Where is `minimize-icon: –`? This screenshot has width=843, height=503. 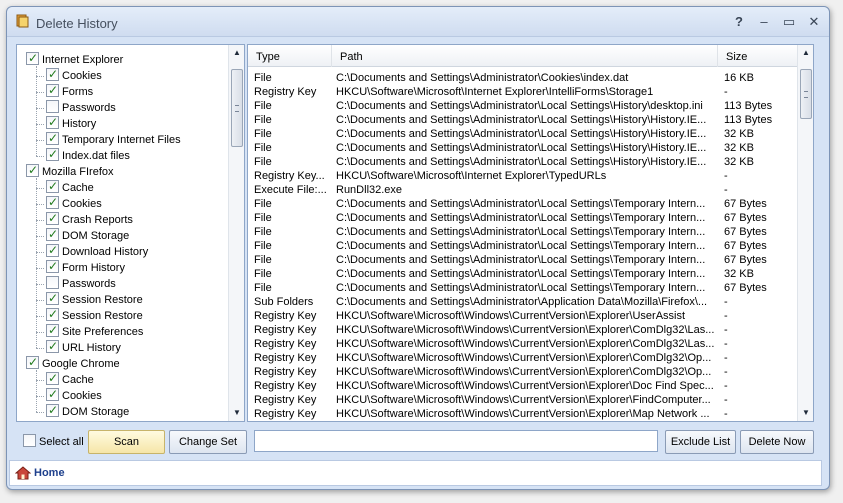
minimize-icon: – is located at coordinates (764, 22).